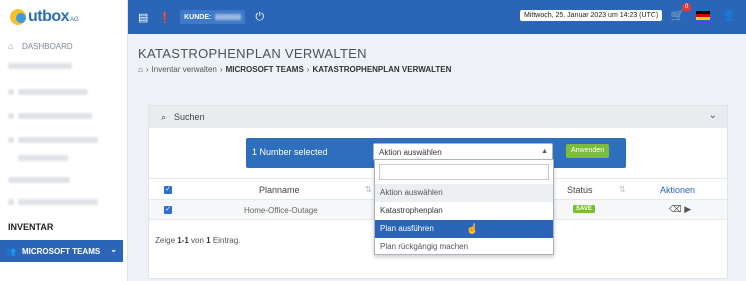 The width and height of the screenshot is (746, 281). What do you see at coordinates (47, 46) in the screenshot?
I see `sidebar-item-label: DASHBOARD` at bounding box center [47, 46].